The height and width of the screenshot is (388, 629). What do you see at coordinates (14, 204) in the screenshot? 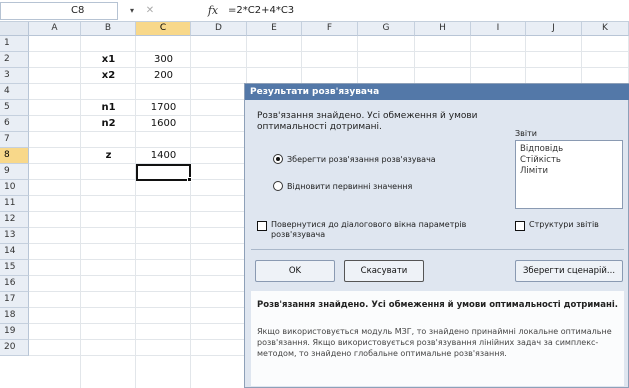
I see `row-header-11: 11` at bounding box center [14, 204].